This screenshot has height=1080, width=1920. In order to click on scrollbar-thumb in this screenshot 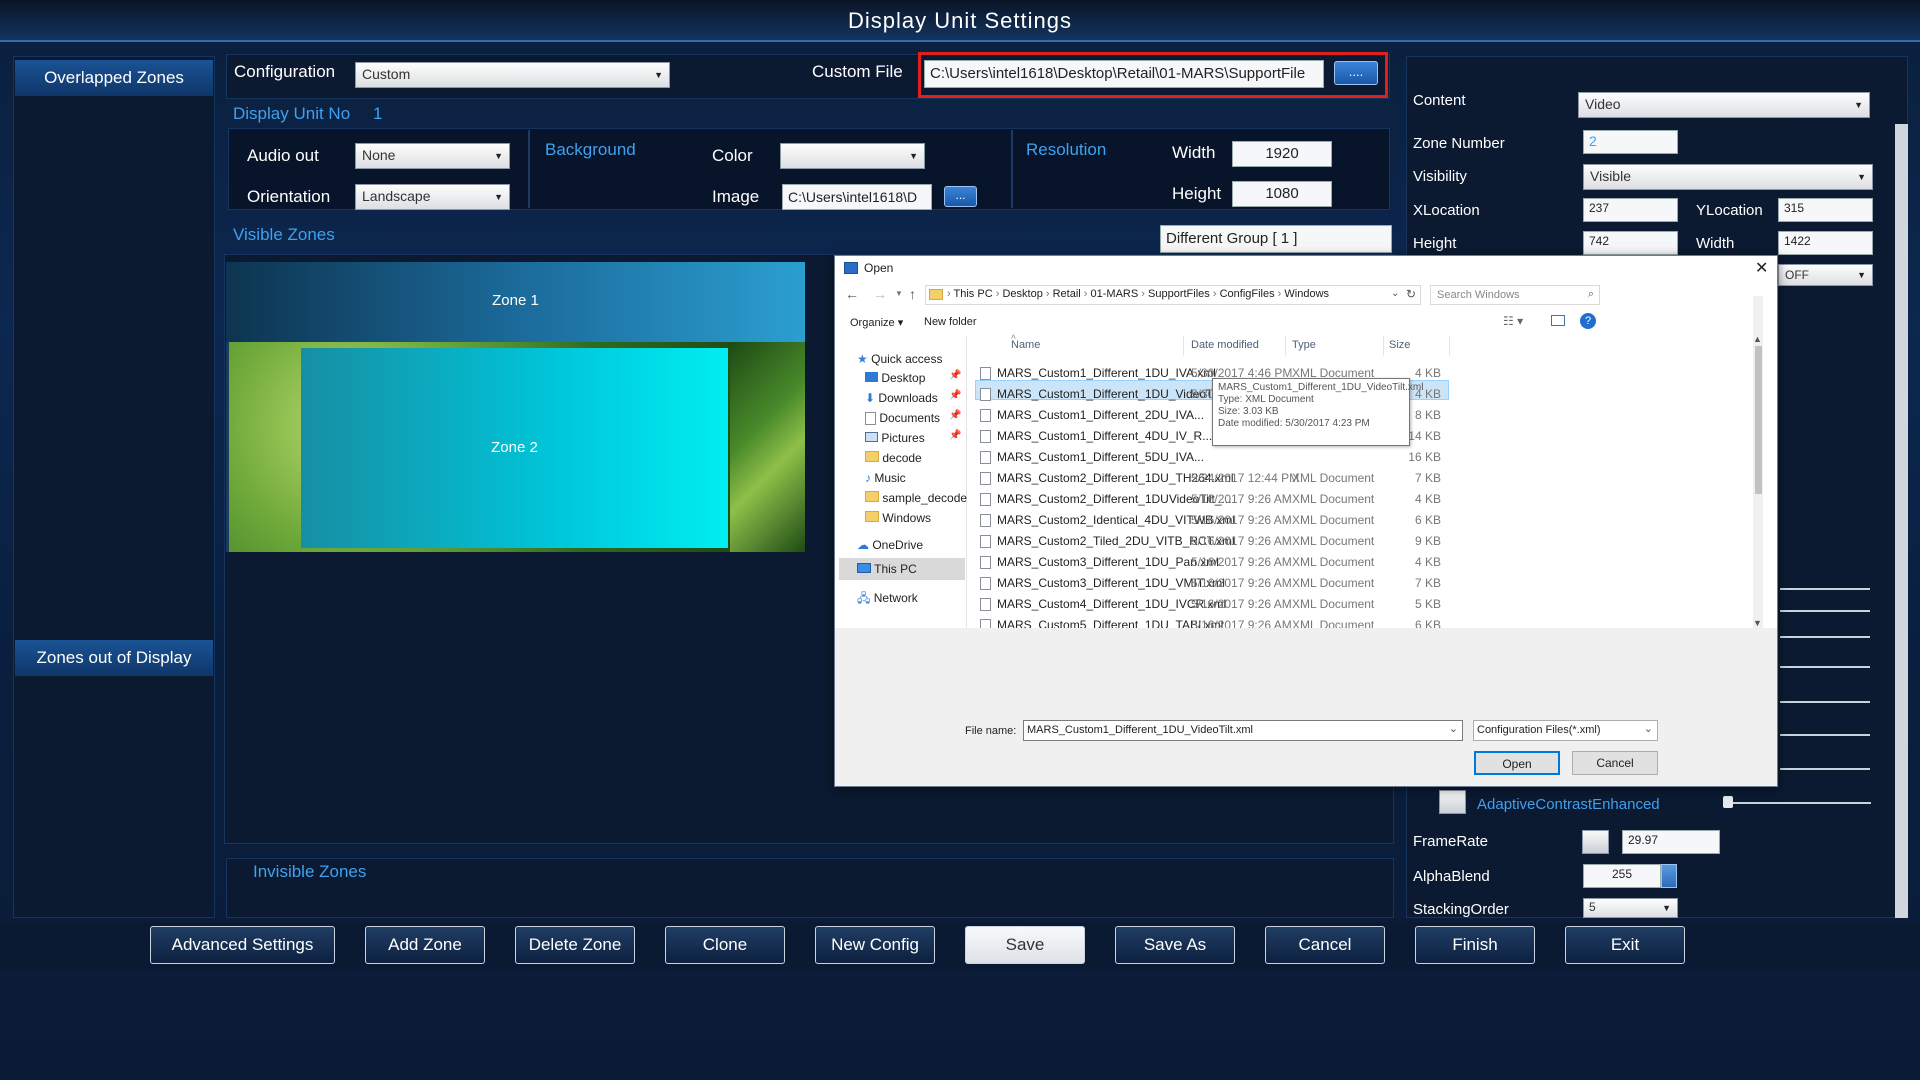, I will do `click(1758, 420)`.